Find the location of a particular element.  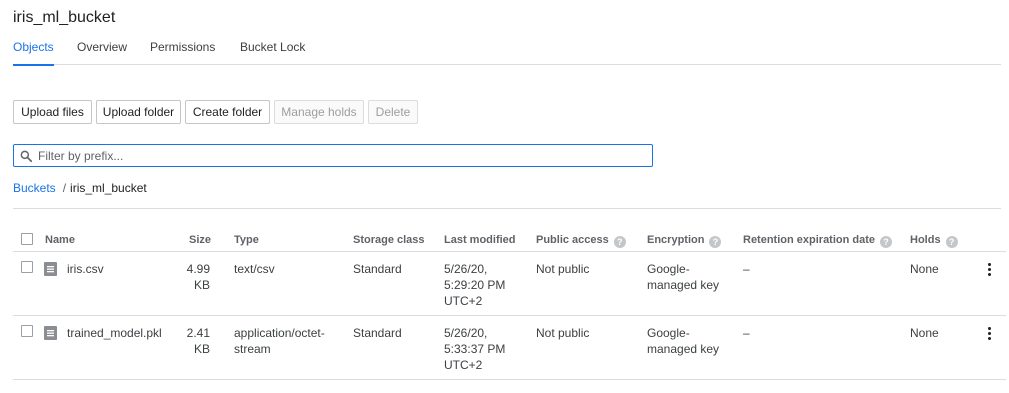

header-name: Name is located at coordinates (60, 240).